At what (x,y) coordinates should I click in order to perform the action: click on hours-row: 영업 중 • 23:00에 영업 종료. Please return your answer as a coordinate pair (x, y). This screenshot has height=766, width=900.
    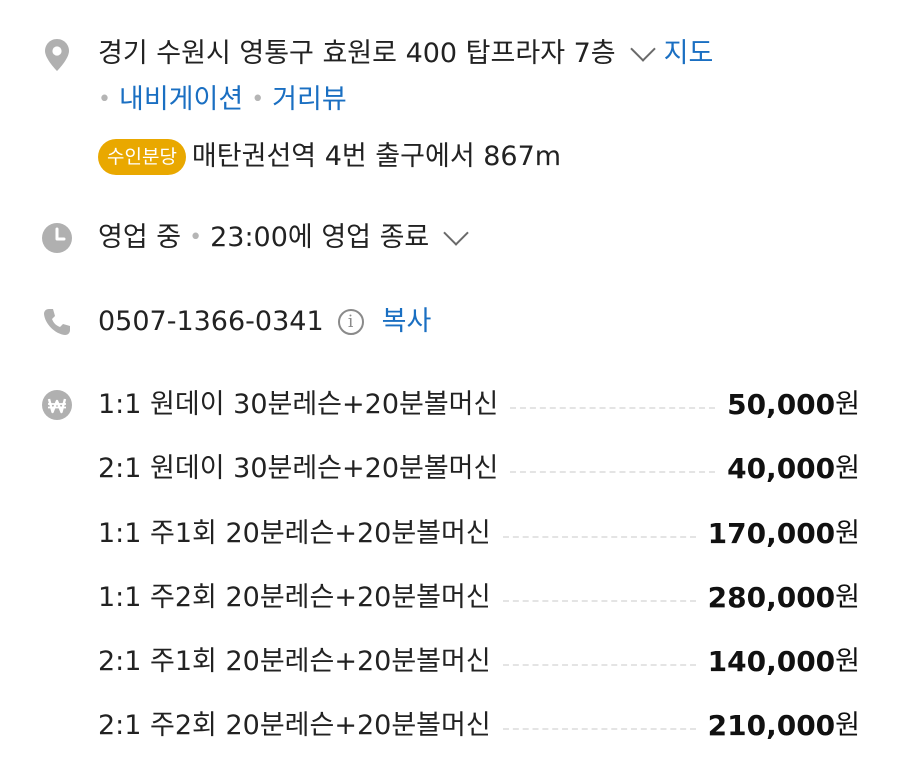
    Looking at the image, I should click on (479, 238).